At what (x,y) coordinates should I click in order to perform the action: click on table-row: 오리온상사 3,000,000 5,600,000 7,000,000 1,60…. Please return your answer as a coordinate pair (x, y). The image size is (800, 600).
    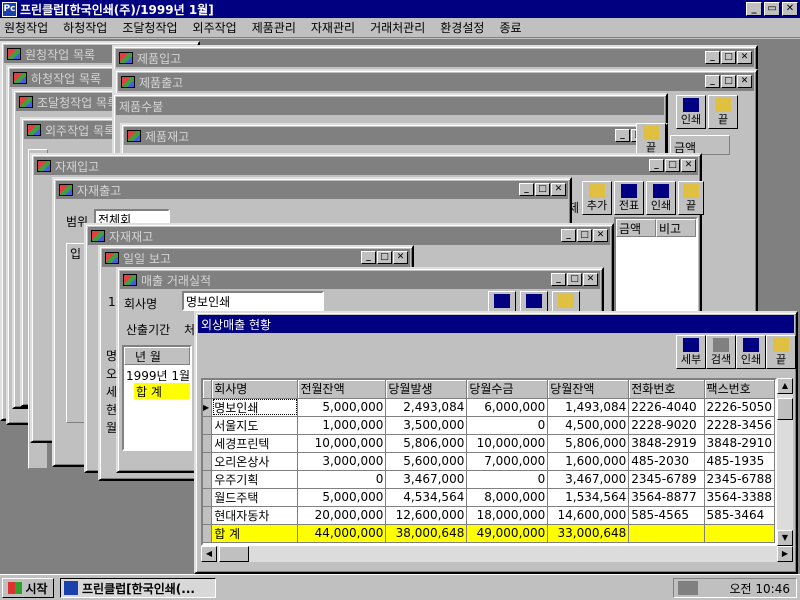
    Looking at the image, I should click on (489, 461).